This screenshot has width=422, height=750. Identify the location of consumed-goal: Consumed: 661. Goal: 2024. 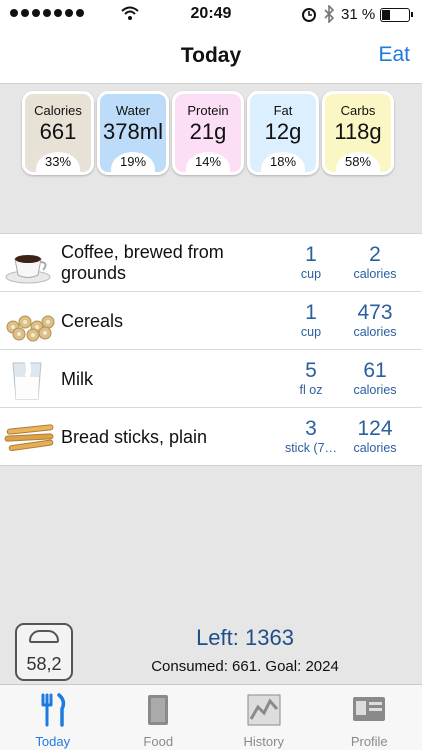
(245, 666).